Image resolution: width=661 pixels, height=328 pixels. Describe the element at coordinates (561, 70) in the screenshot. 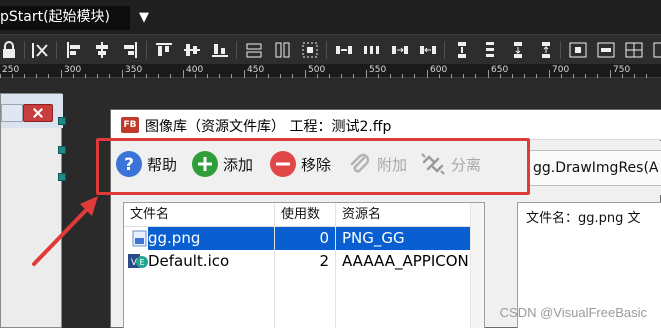

I see `ruler-label: 700` at that location.